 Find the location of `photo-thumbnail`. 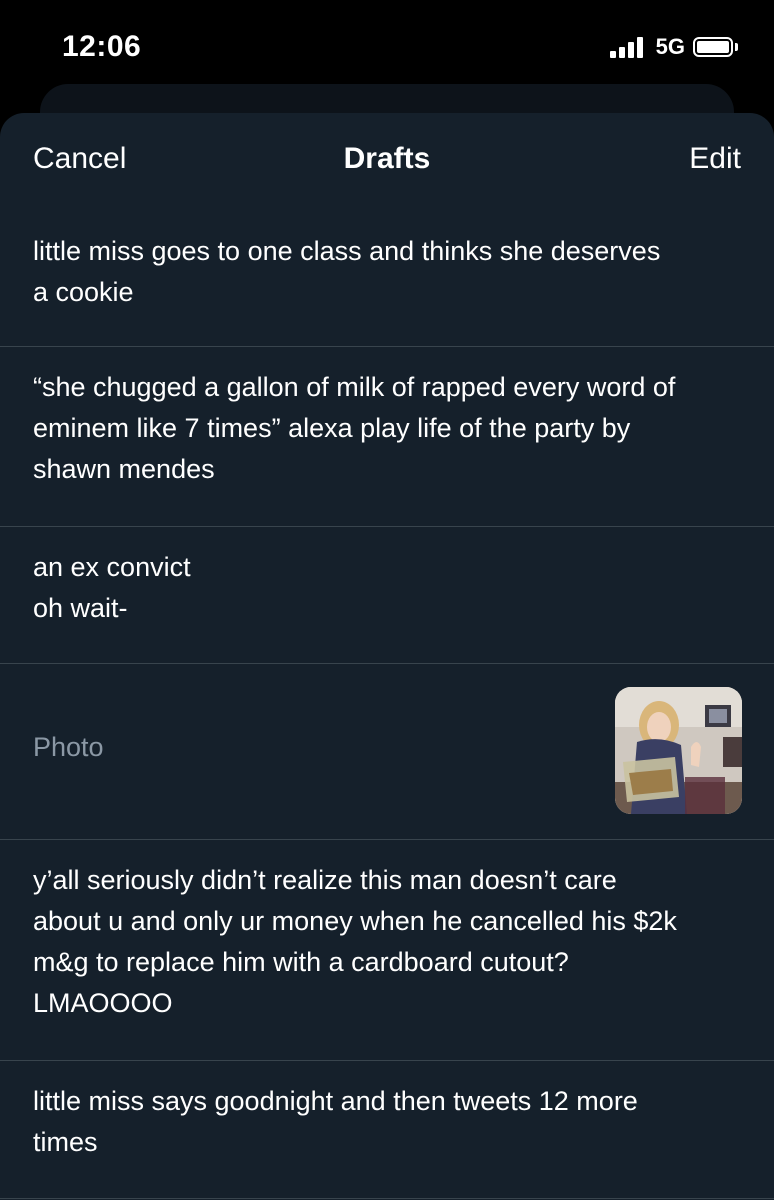

photo-thumbnail is located at coordinates (678, 750).